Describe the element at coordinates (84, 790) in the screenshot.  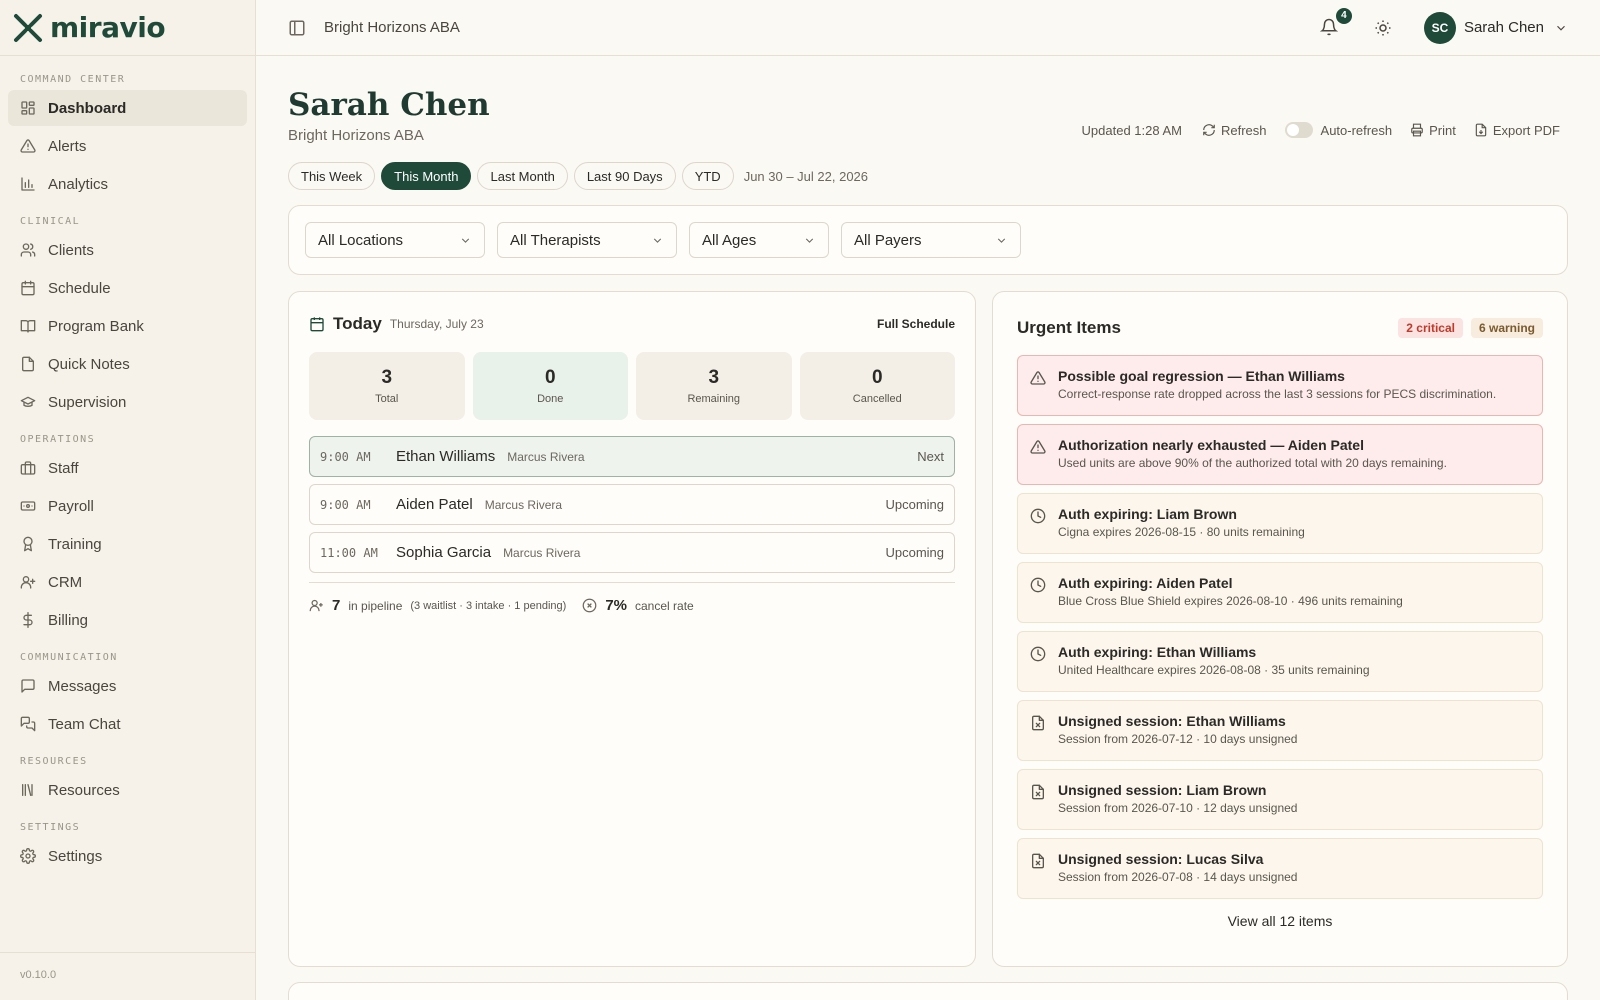
I see `sidebar-item-label: Resources` at that location.